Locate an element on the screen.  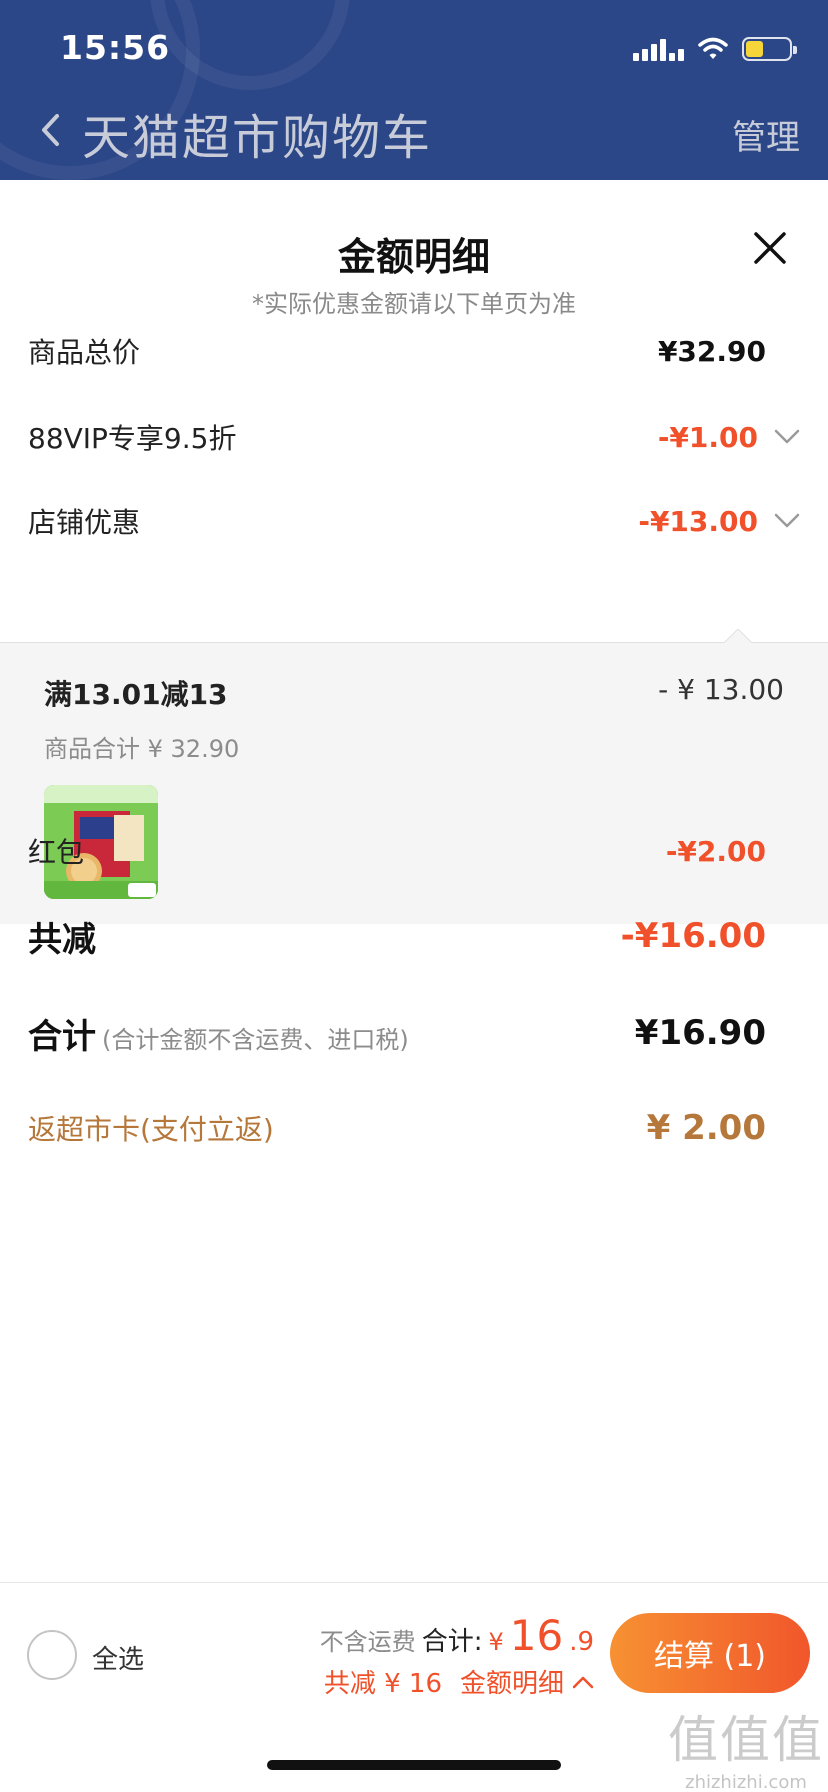
sum-value: ¥16.90 is located at coordinates (700, 1033).